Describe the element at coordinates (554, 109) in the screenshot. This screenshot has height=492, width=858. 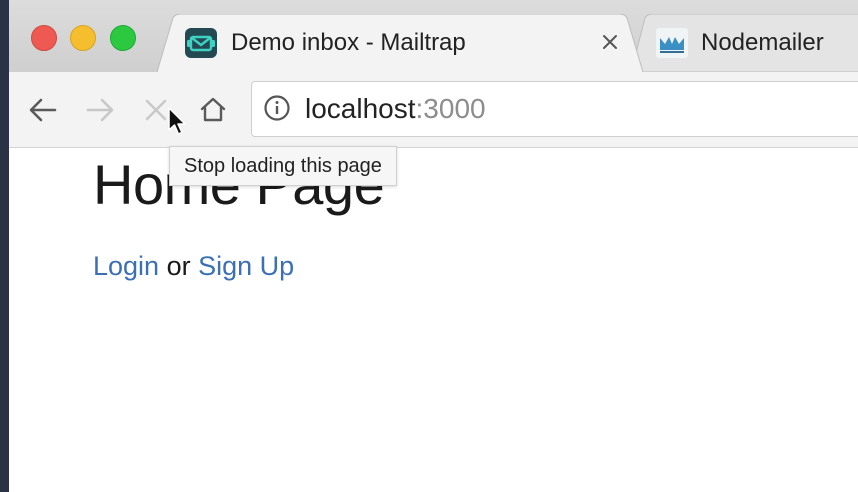
I see `address-bar: localhost:3000` at that location.